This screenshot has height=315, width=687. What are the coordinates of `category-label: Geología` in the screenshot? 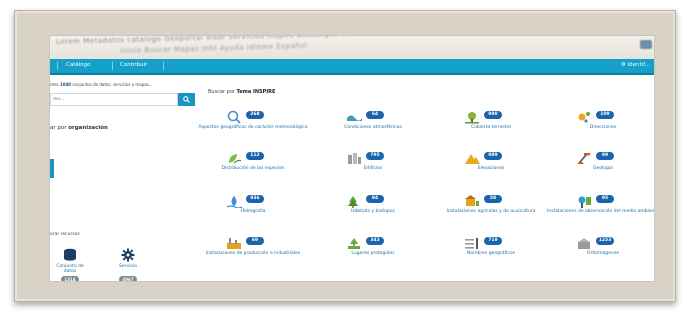 It's located at (603, 168).